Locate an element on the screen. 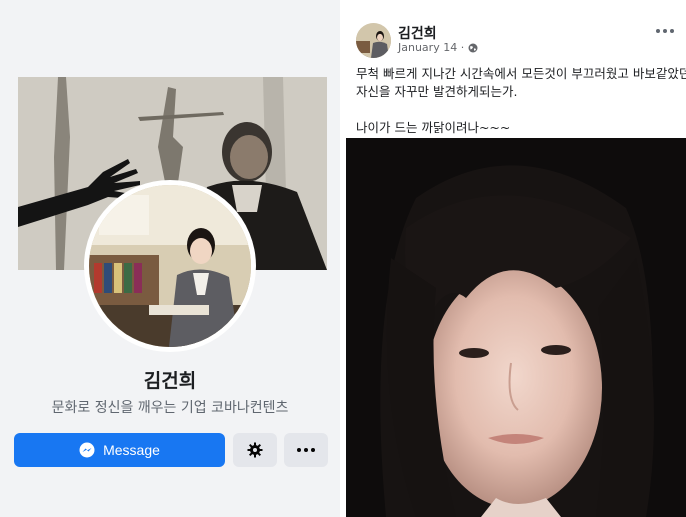 This screenshot has width=686, height=517. profile-photo-image is located at coordinates (170, 266).